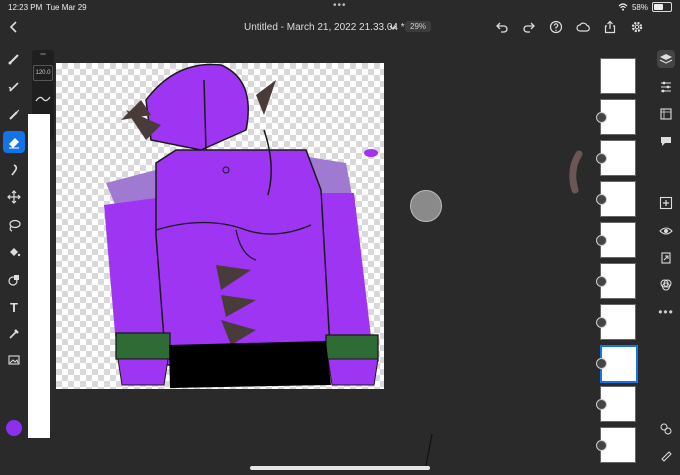  What do you see at coordinates (66, 7) in the screenshot?
I see `status-date: Tue Mar 29` at bounding box center [66, 7].